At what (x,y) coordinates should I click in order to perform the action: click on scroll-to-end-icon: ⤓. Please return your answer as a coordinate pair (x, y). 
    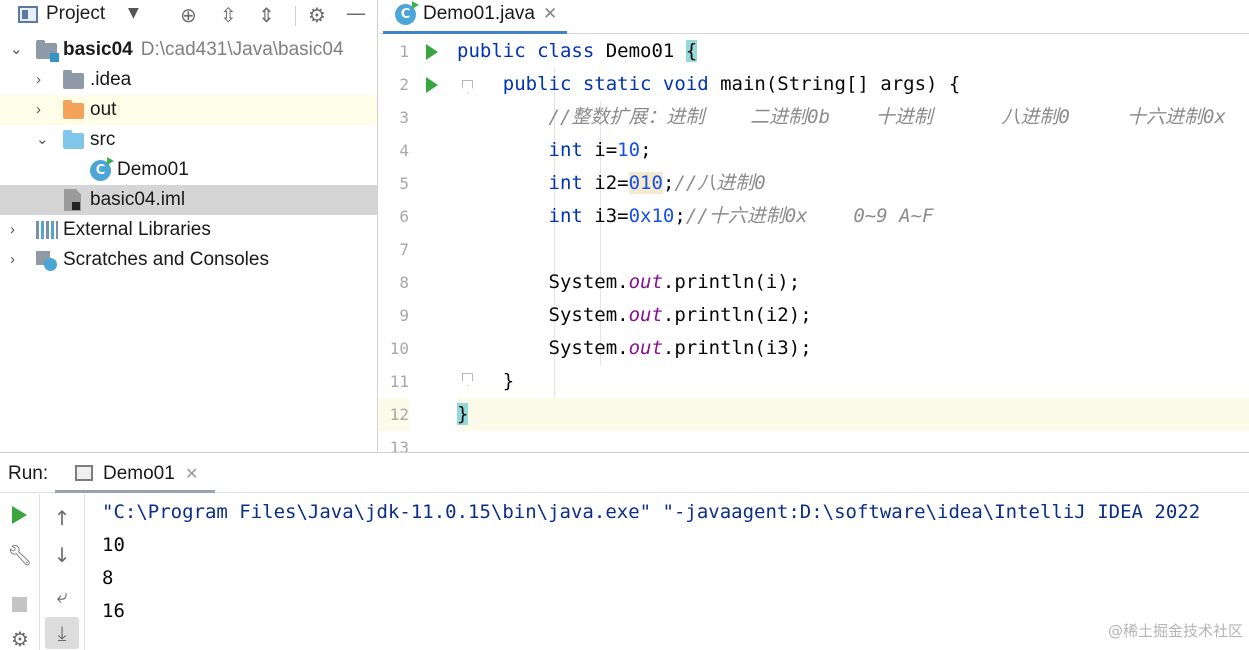
    Looking at the image, I should click on (62, 633).